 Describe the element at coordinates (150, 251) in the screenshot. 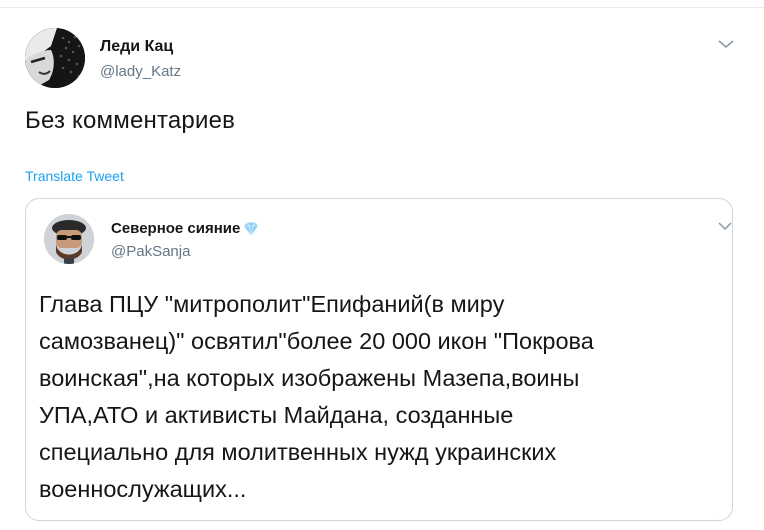

I see `quoted-author-handle: @PakSanja` at that location.